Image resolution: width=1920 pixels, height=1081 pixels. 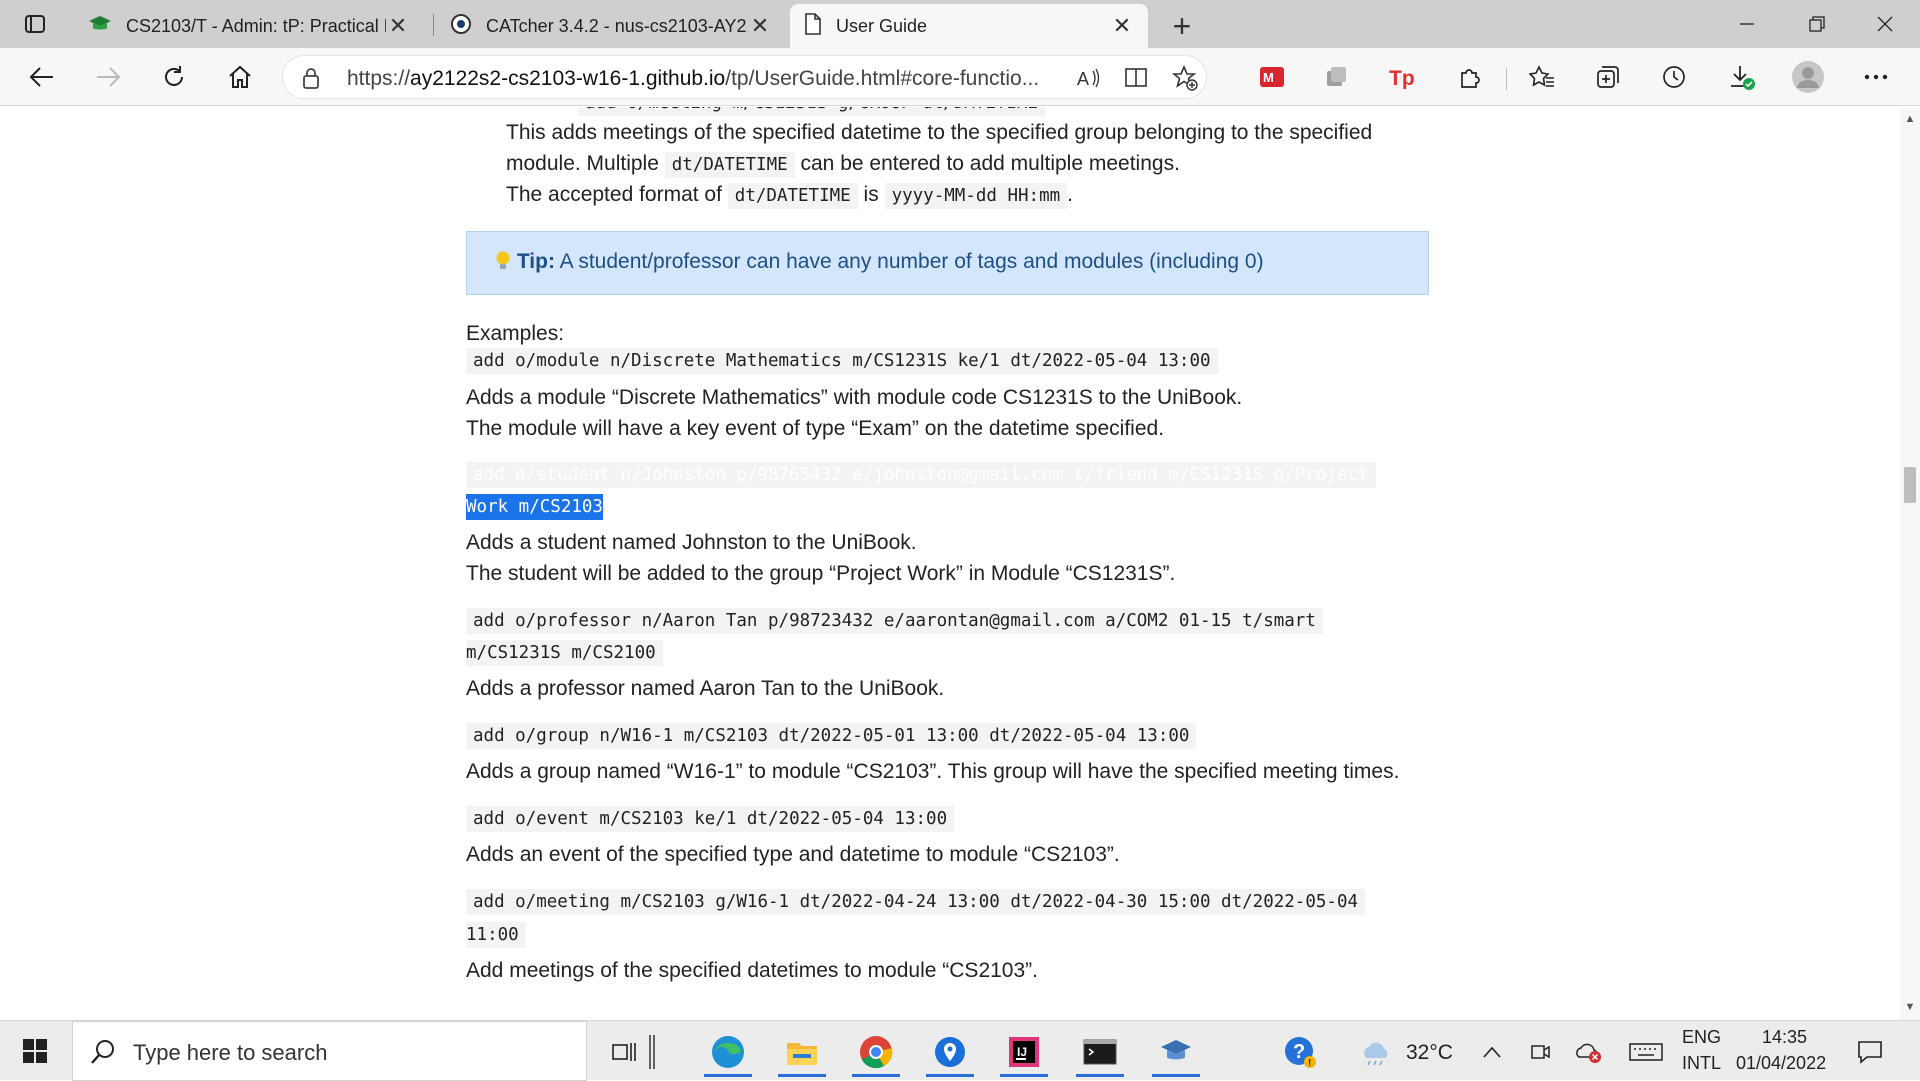 I want to click on intellij-icon: IJ, so click(x=1024, y=1052).